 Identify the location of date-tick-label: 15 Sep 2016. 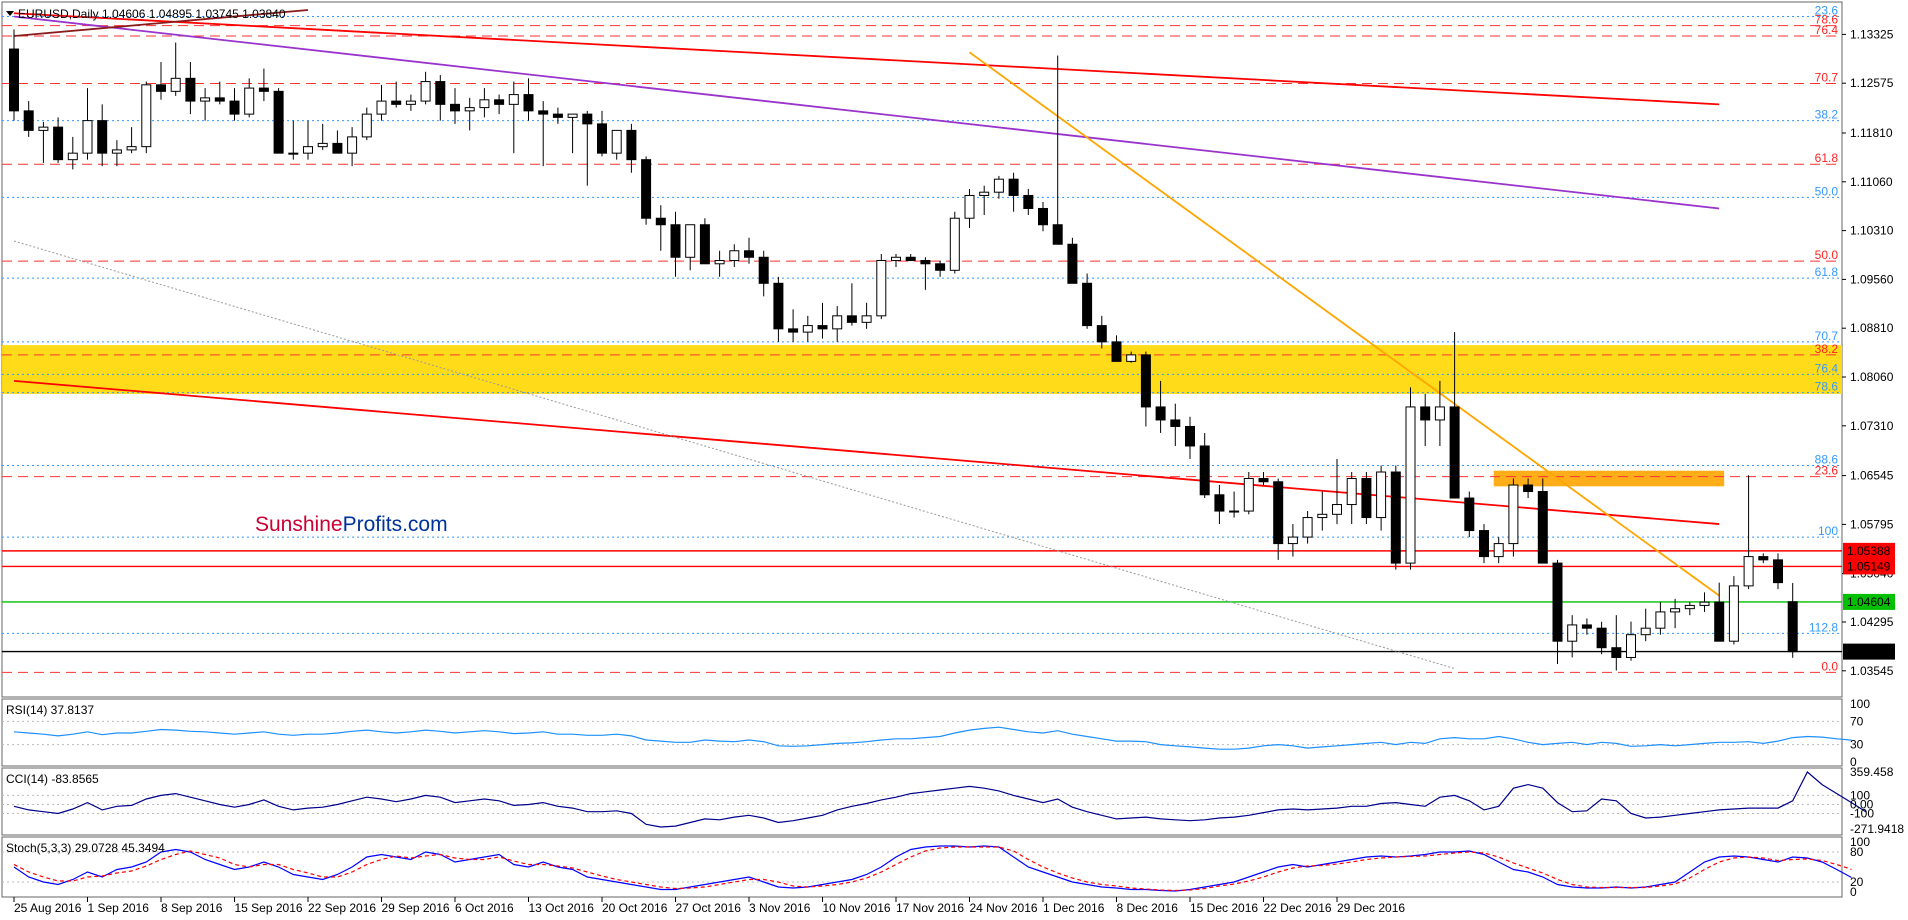
(269, 908).